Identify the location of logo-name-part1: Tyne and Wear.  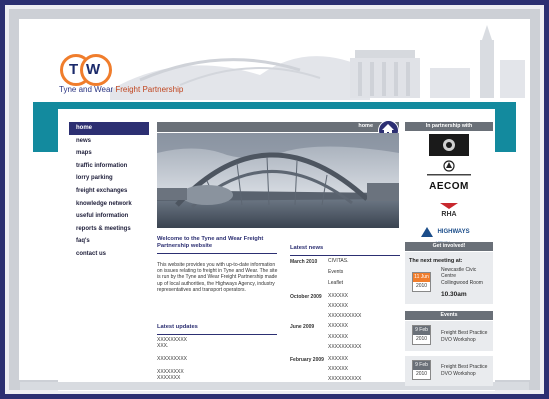
(87, 89).